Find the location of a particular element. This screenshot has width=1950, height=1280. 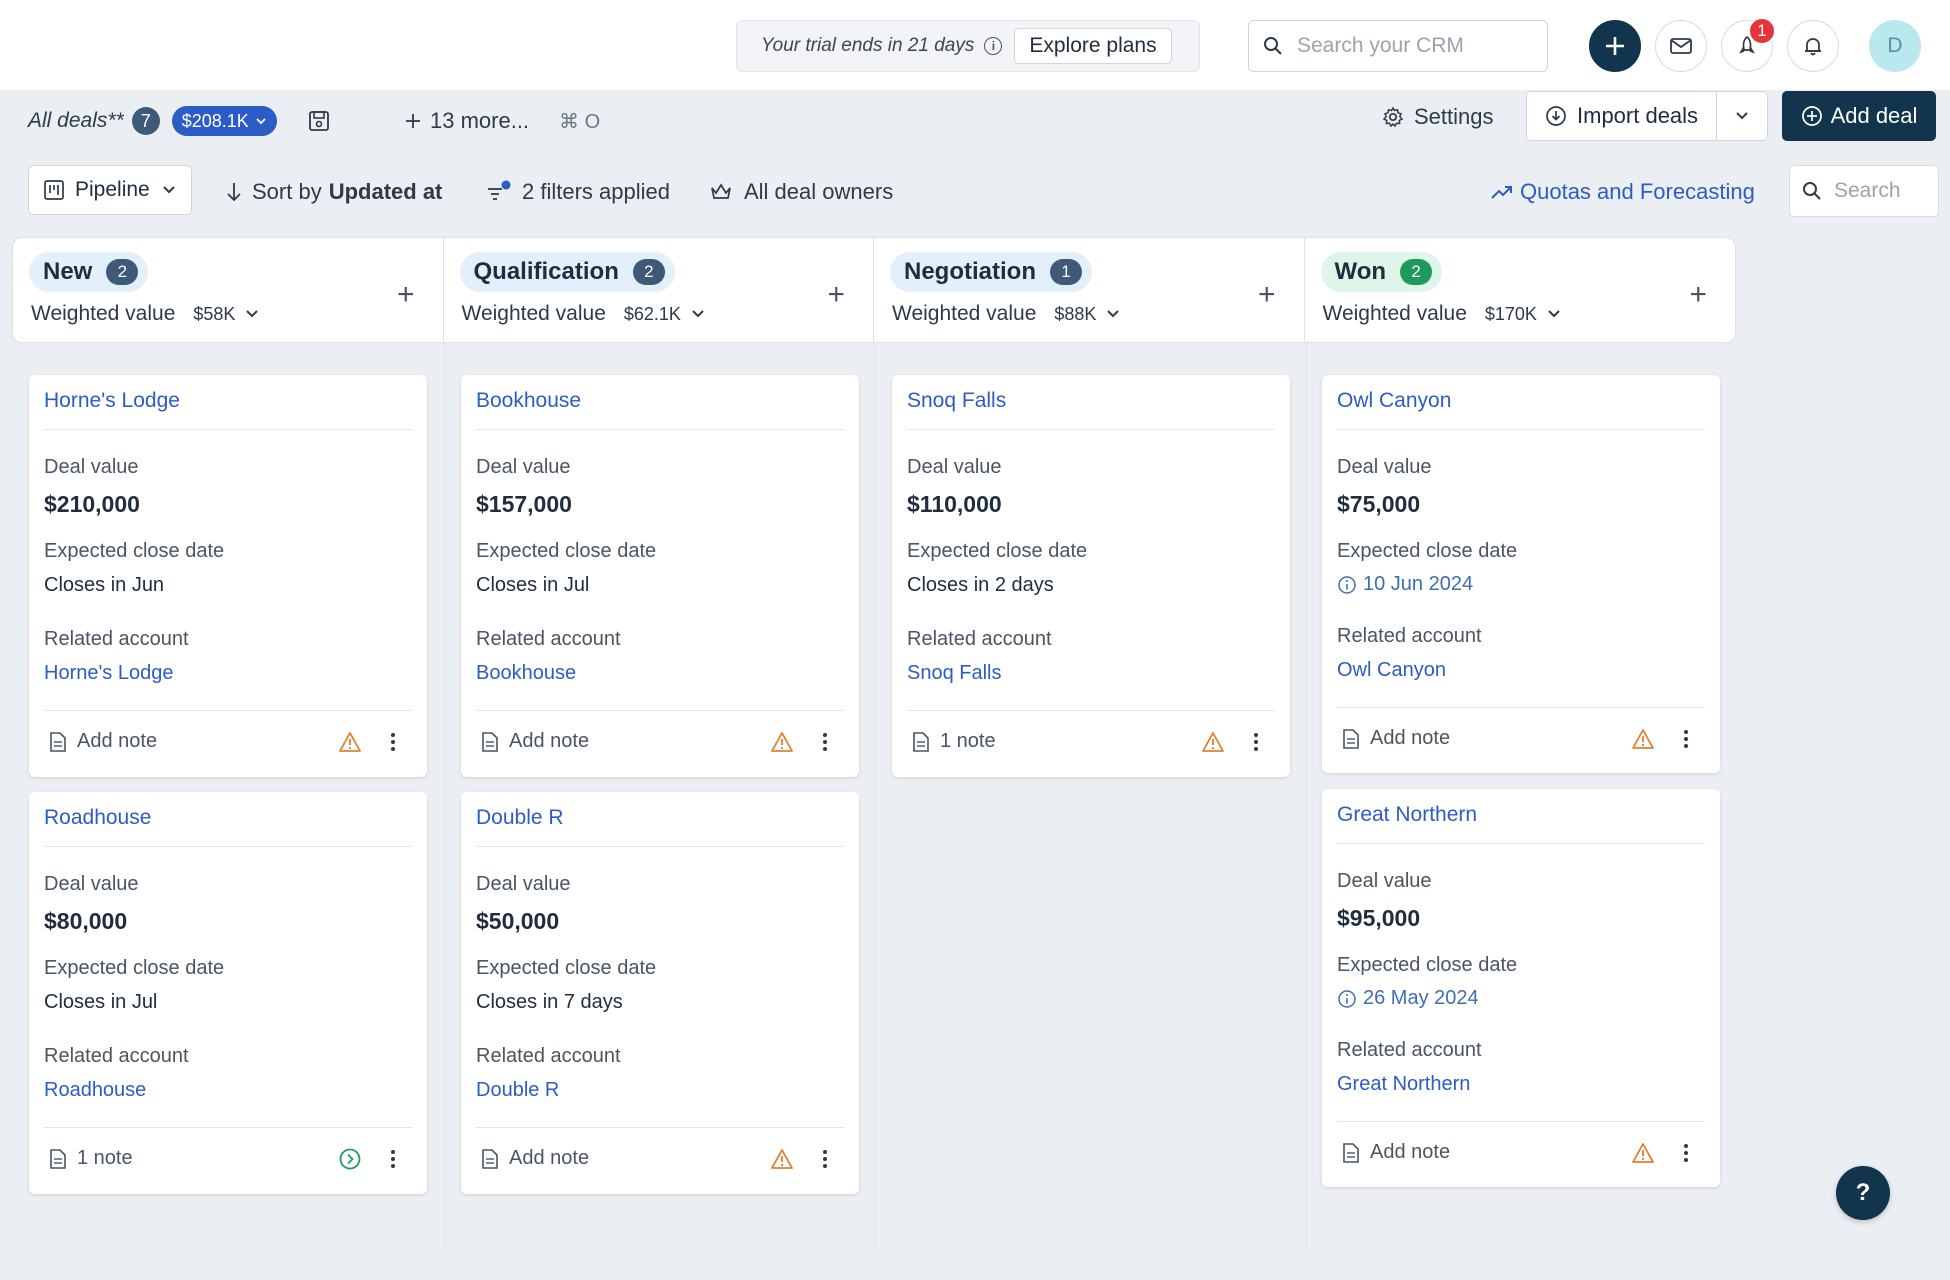

notification-badge: 1 is located at coordinates (1762, 31).